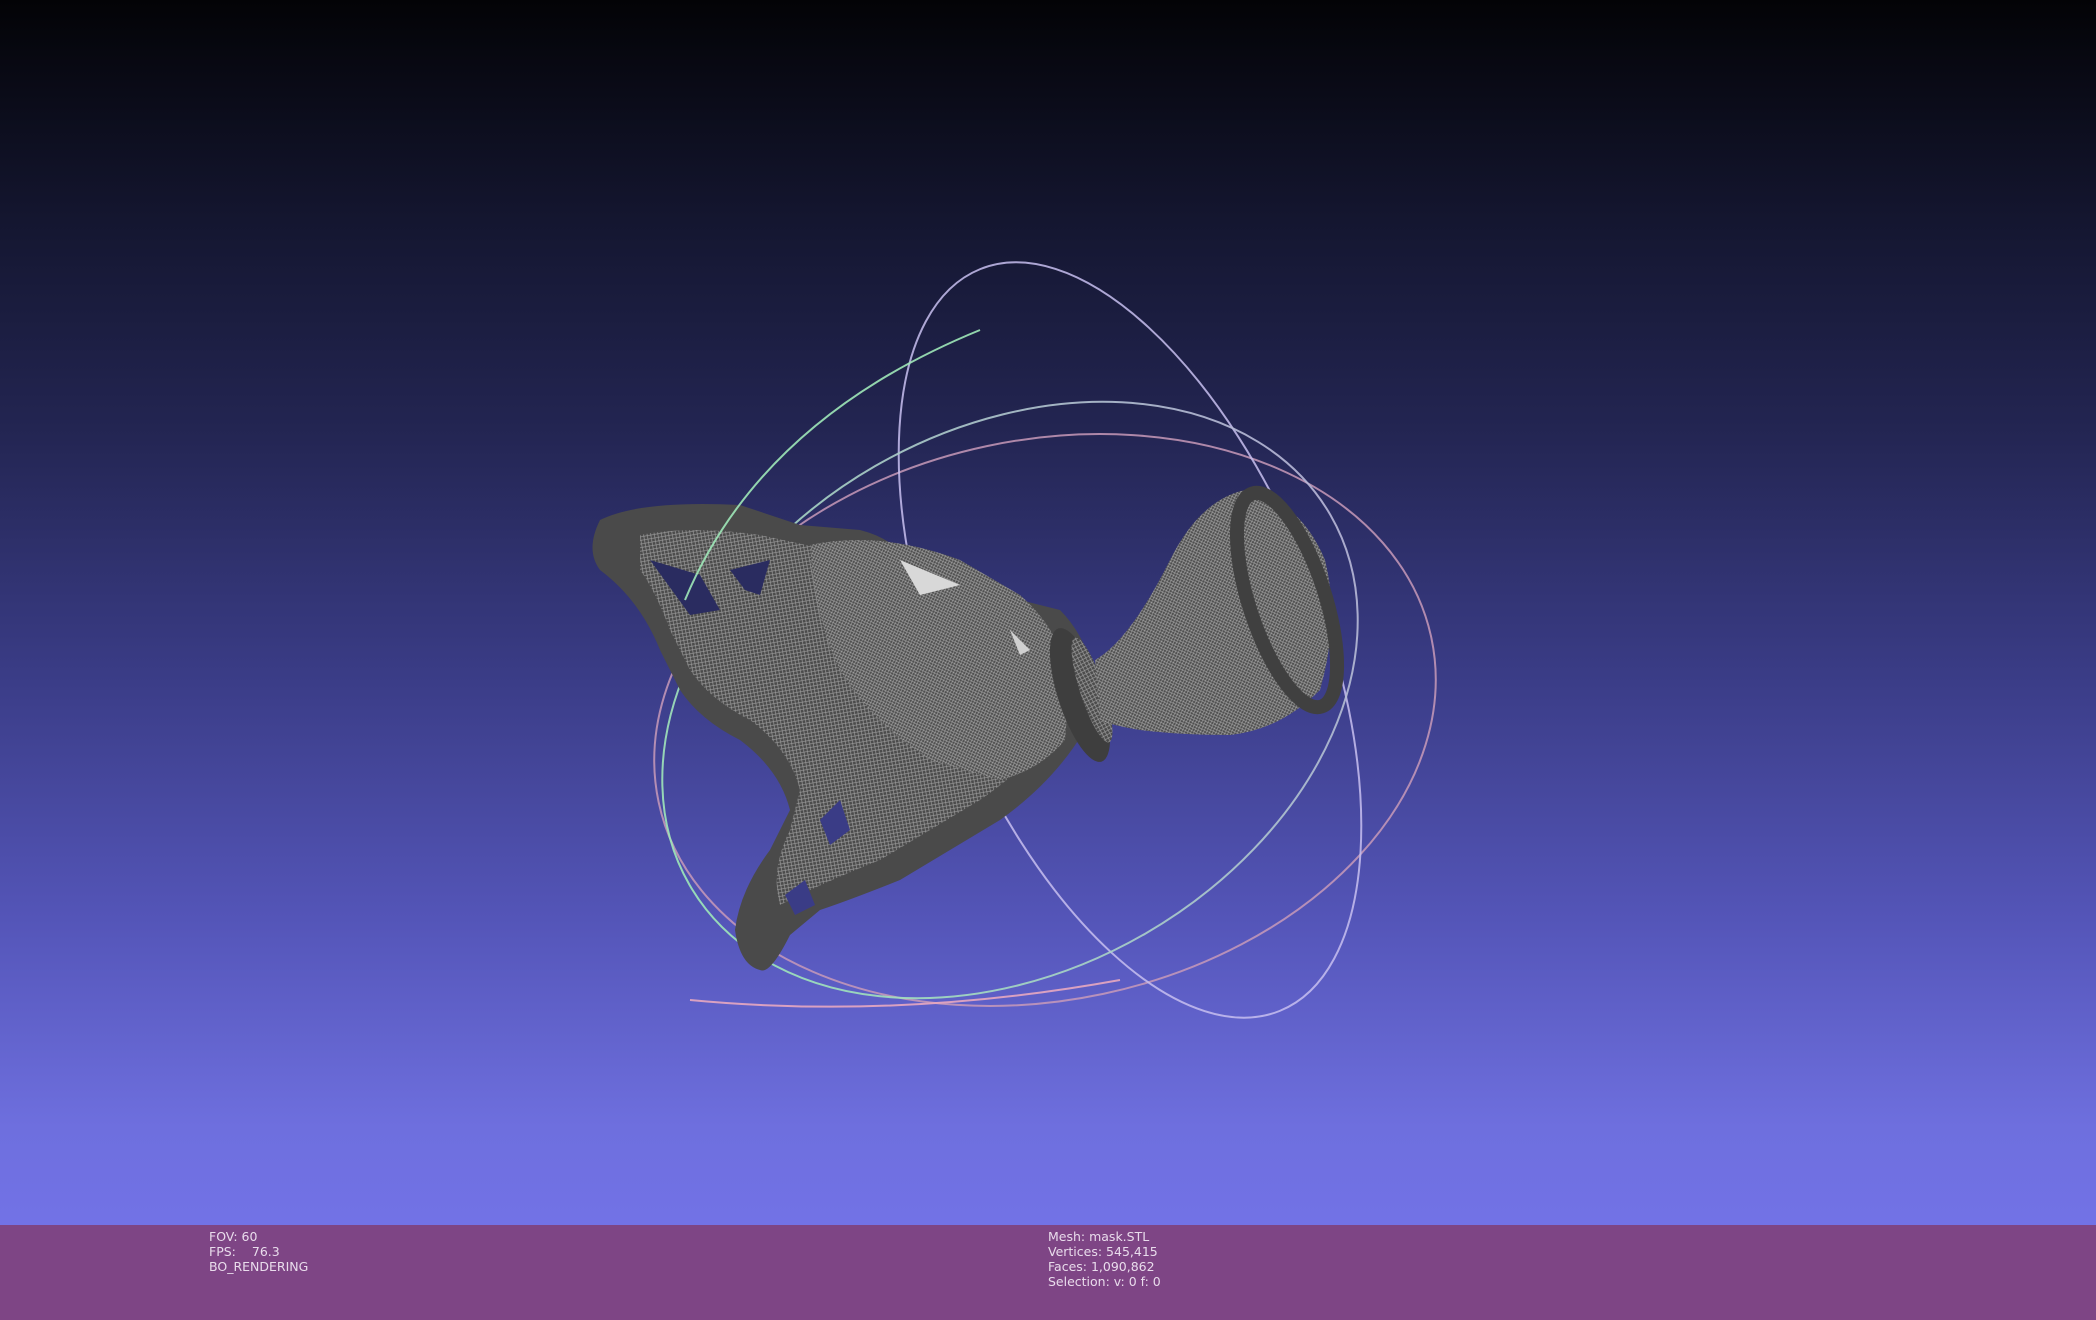 The height and width of the screenshot is (1320, 2096). I want to click on fov-value: 60, so click(249, 1236).